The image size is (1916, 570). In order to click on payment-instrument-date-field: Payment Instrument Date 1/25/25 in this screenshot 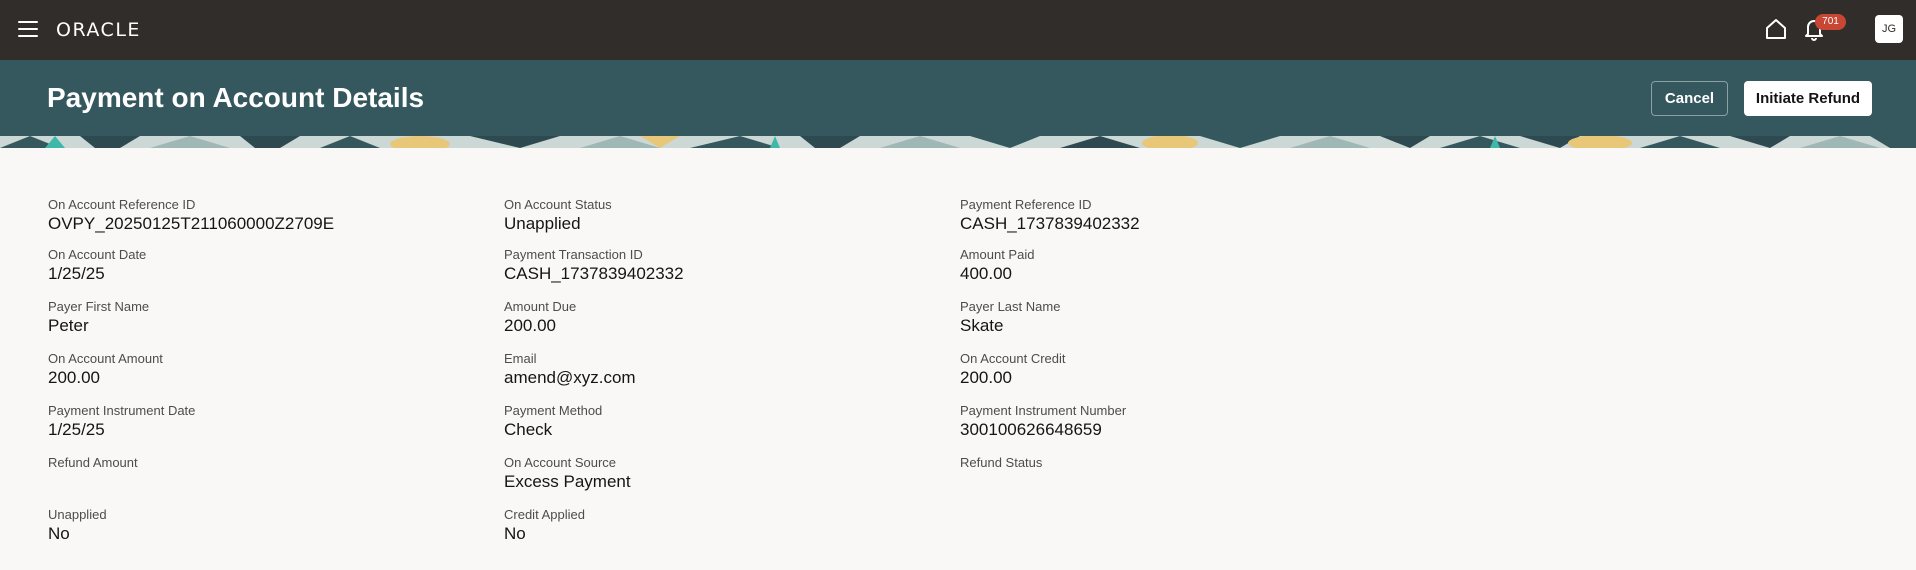, I will do `click(258, 421)`.